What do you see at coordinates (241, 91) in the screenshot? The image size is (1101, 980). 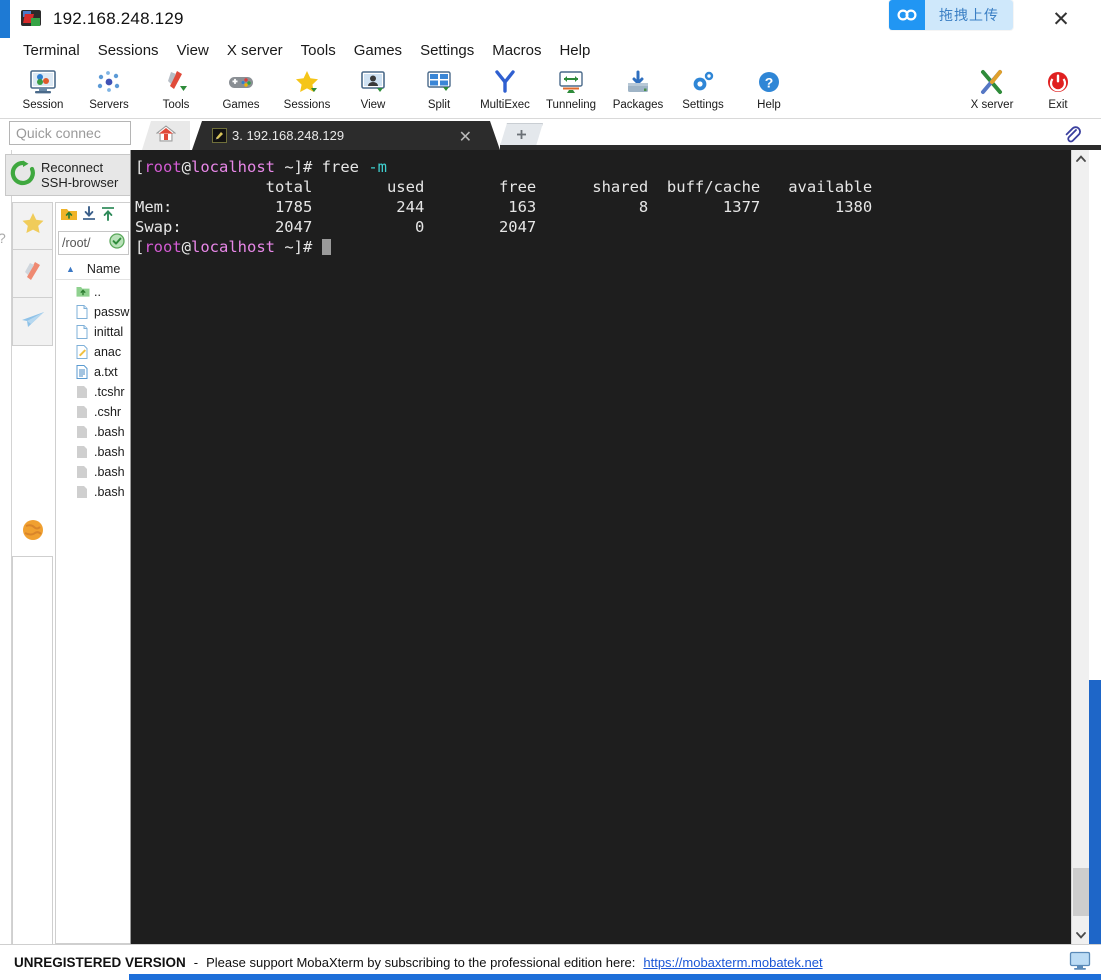 I see `toolbar-games-button: Games` at bounding box center [241, 91].